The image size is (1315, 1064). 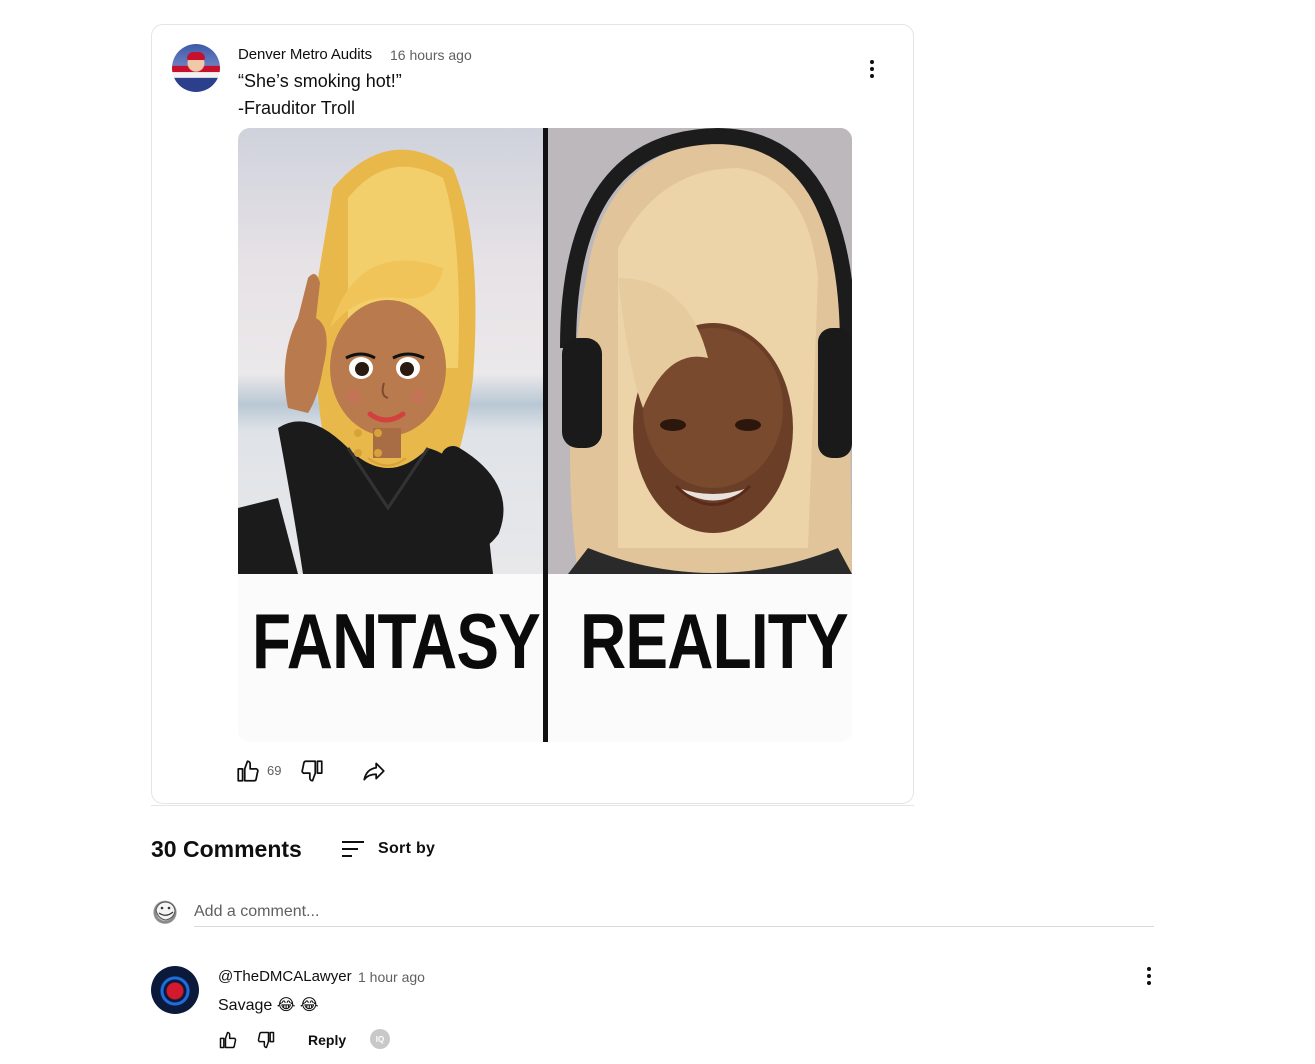 I want to click on comment-author: @TheDMCALawyer, so click(x=285, y=976).